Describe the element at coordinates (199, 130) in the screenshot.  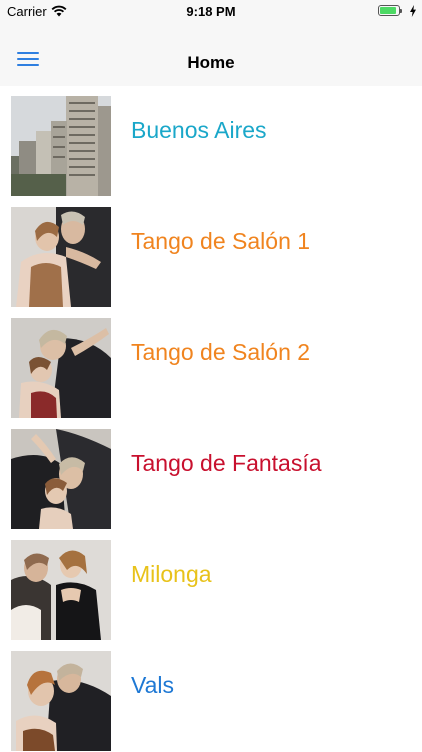
I see `list-item-label: Buenos Aires` at that location.